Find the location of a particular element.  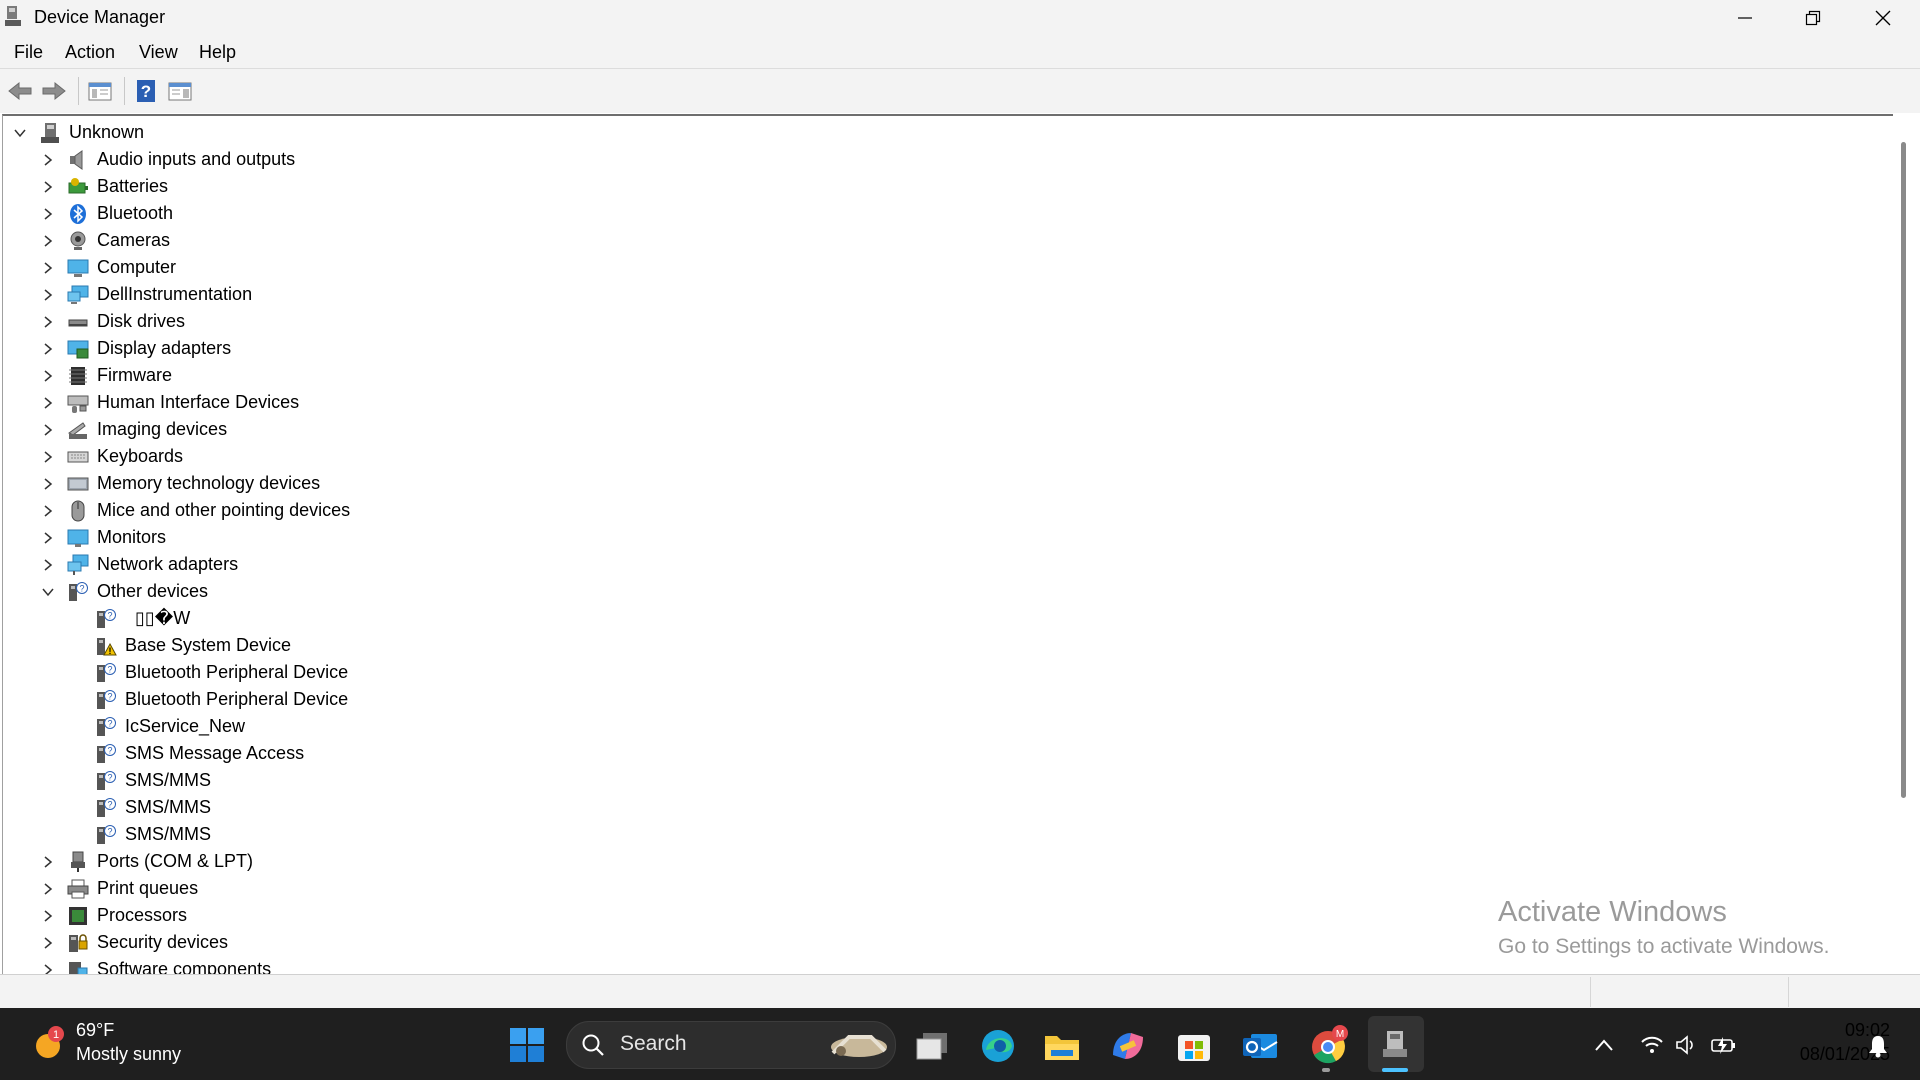

device-manager-taskbar-button is located at coordinates (1396, 1044).